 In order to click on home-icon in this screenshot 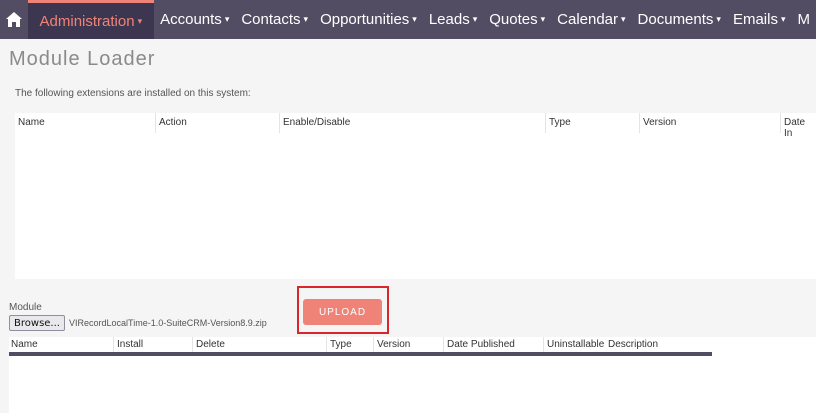, I will do `click(14, 19)`.